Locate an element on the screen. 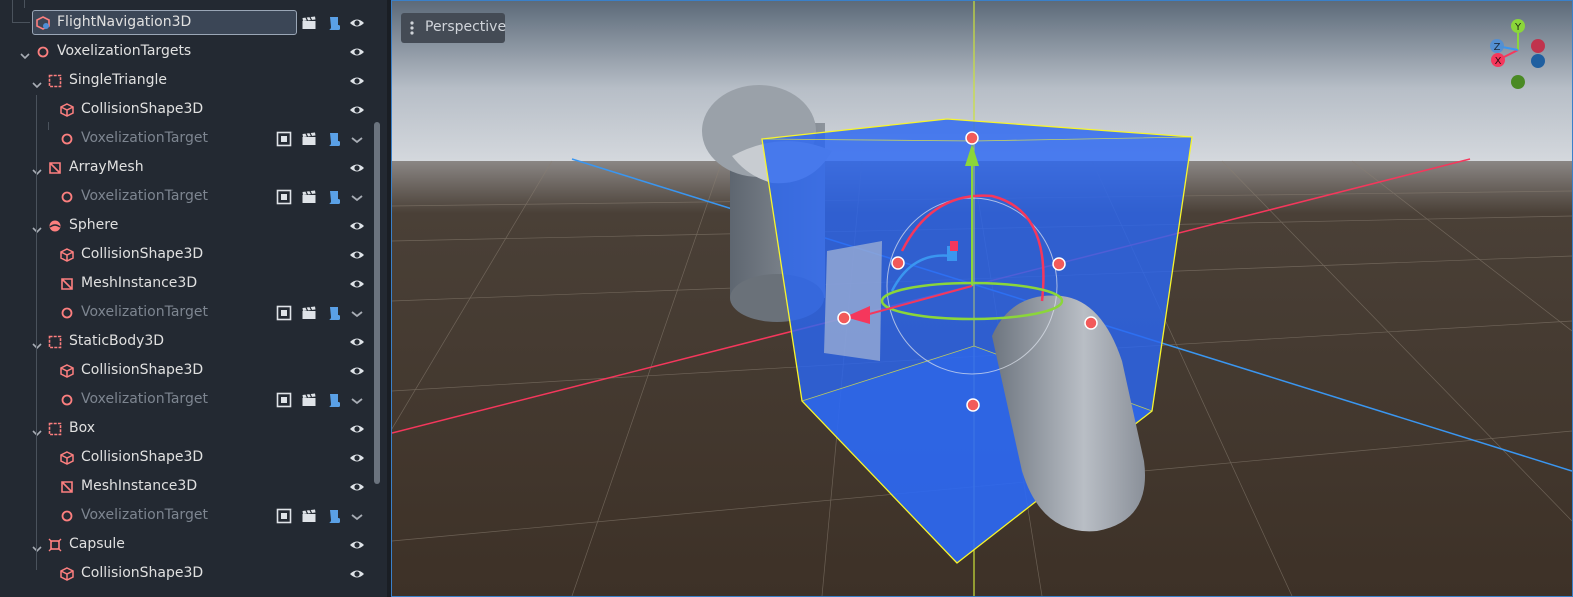 The height and width of the screenshot is (597, 1573). perspective-menu-button: Perspective is located at coordinates (454, 28).